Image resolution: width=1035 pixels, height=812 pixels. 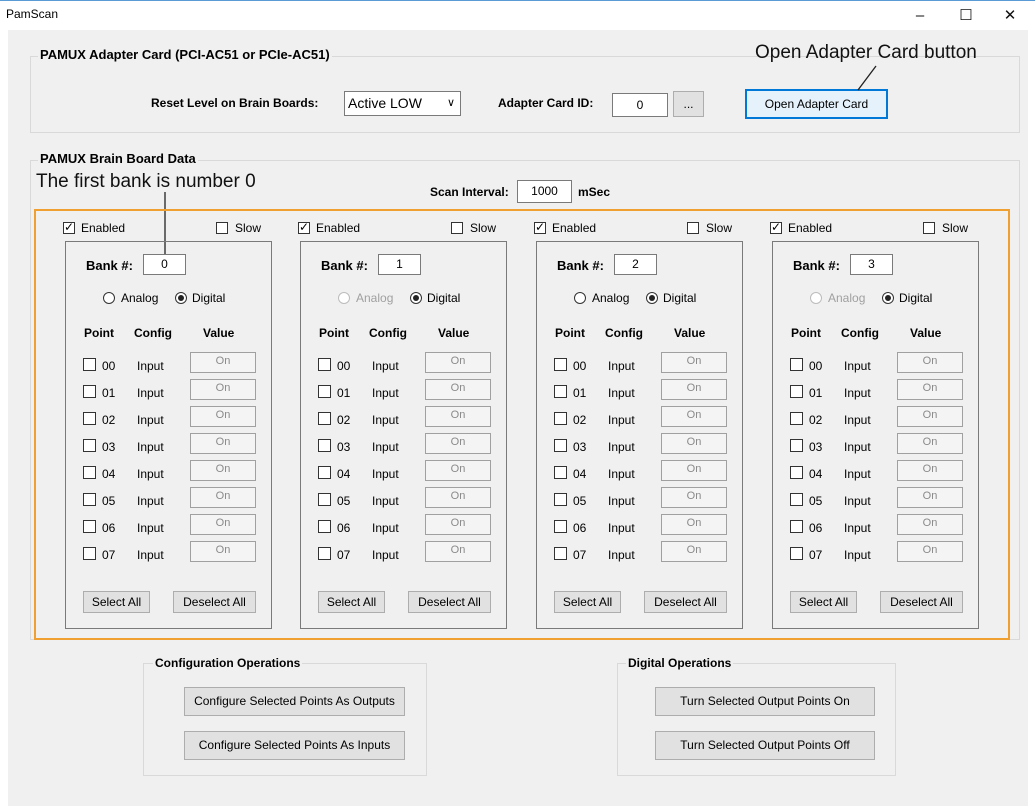 I want to click on config-ops-label: Configuration Operations, so click(x=228, y=663).